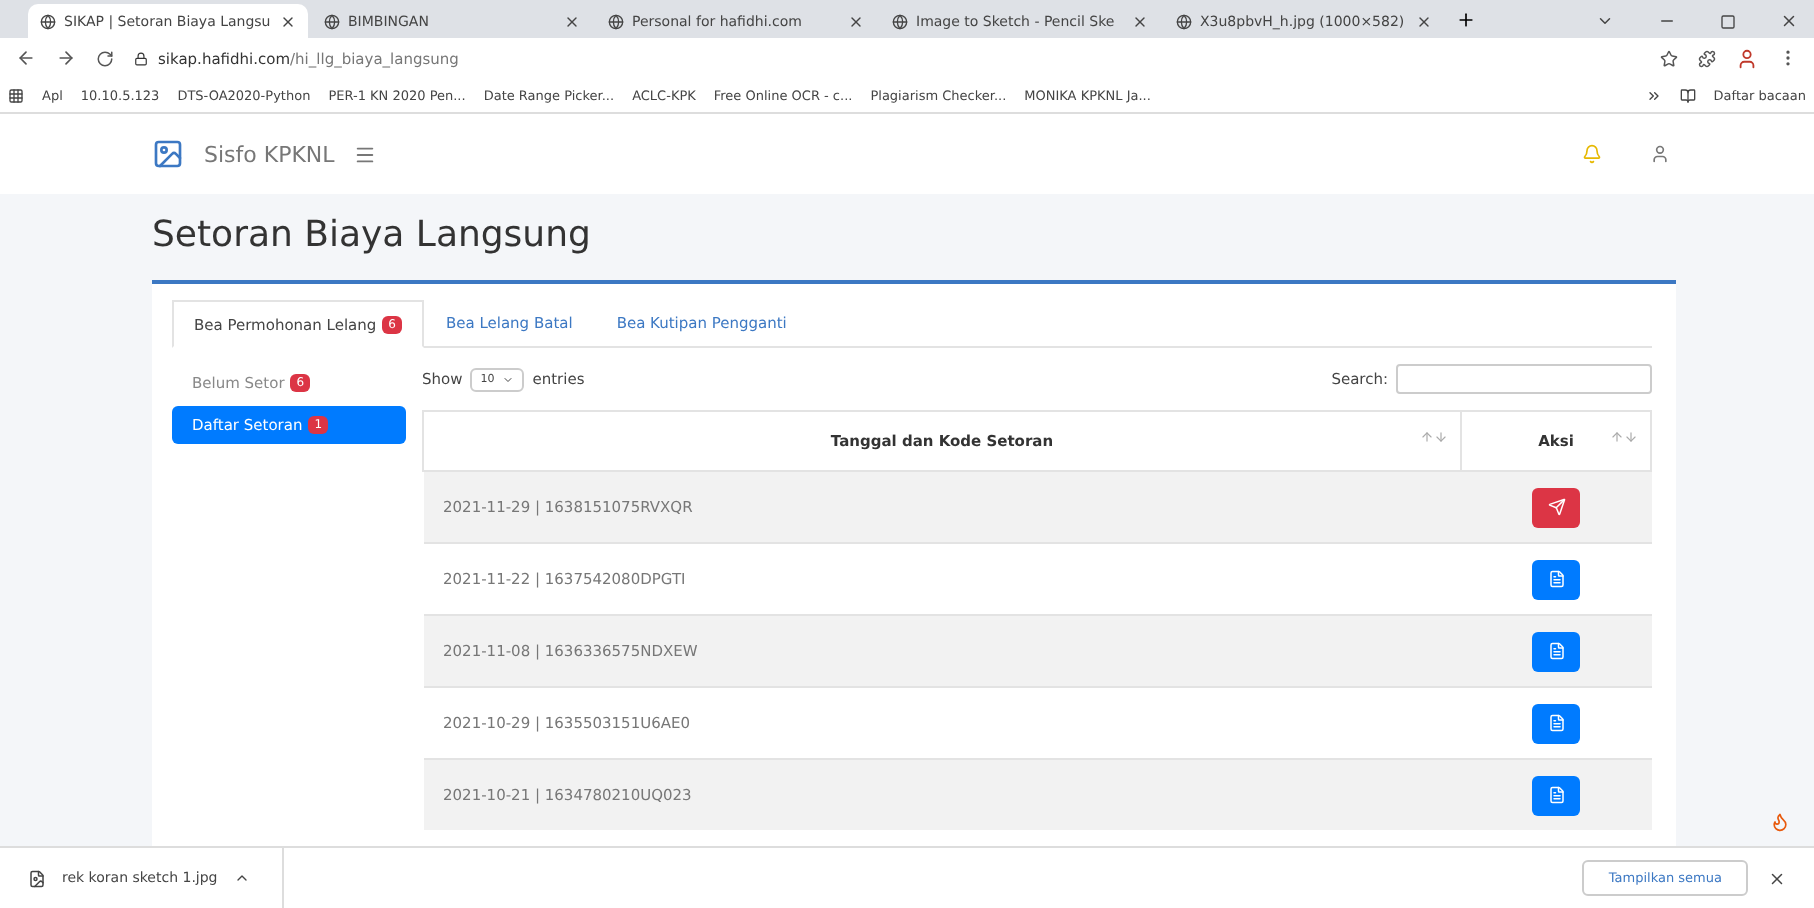 Image resolution: width=1814 pixels, height=908 pixels. What do you see at coordinates (105, 58) in the screenshot?
I see `reload-icon` at bounding box center [105, 58].